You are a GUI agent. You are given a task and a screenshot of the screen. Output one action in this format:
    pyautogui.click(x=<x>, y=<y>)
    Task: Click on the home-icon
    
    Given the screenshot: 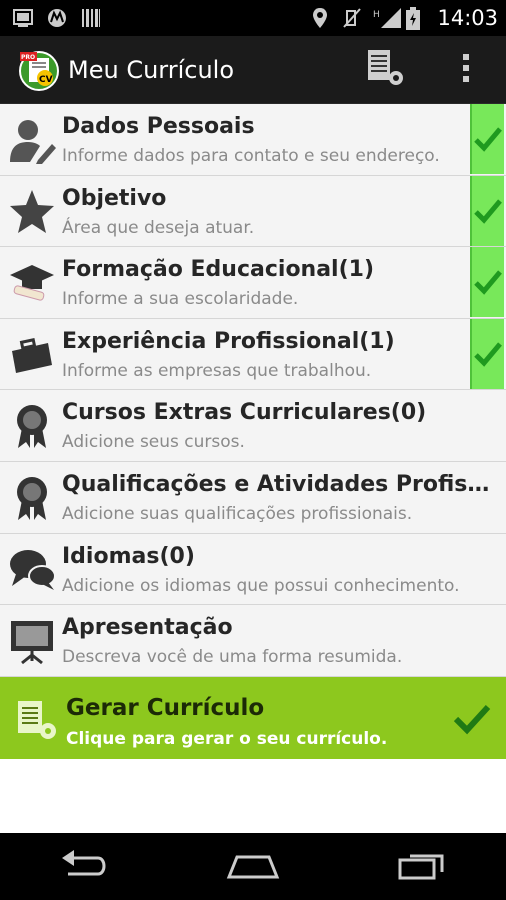 What is the action you would take?
    pyautogui.click(x=253, y=867)
    